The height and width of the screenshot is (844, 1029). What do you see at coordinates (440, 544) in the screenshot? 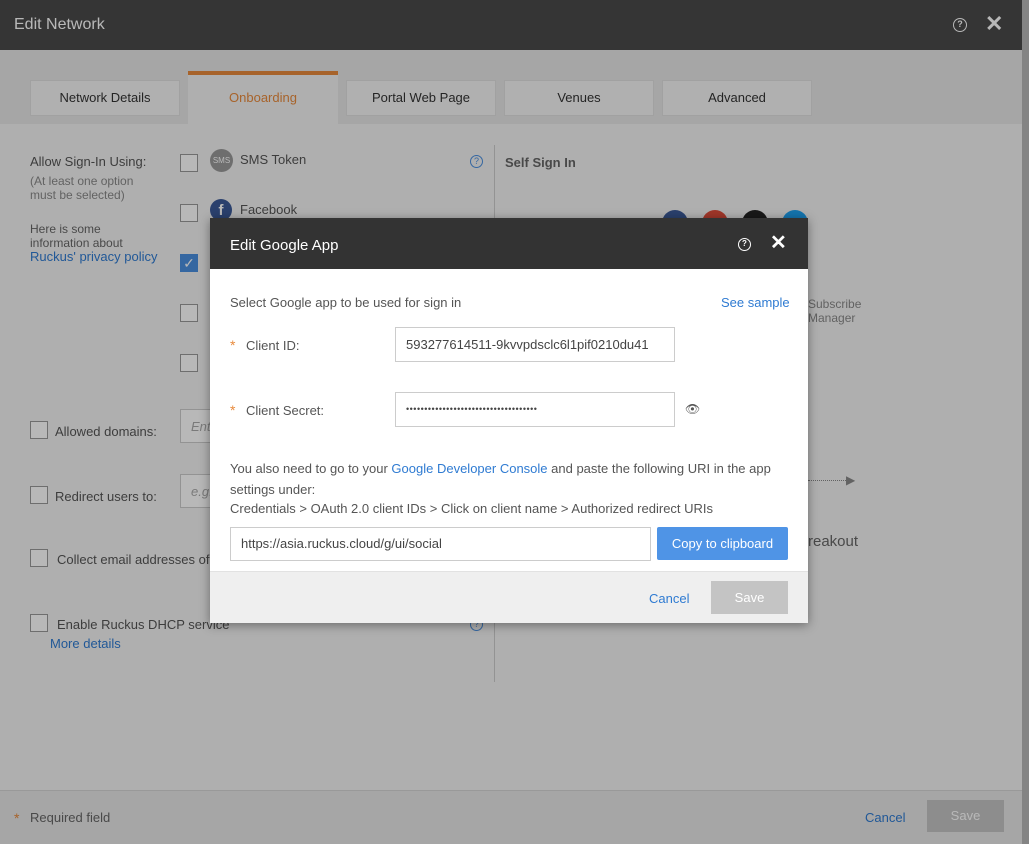
I see `redirect-uri-field: https://asia.ruckus.cloud/g/ui/social` at bounding box center [440, 544].